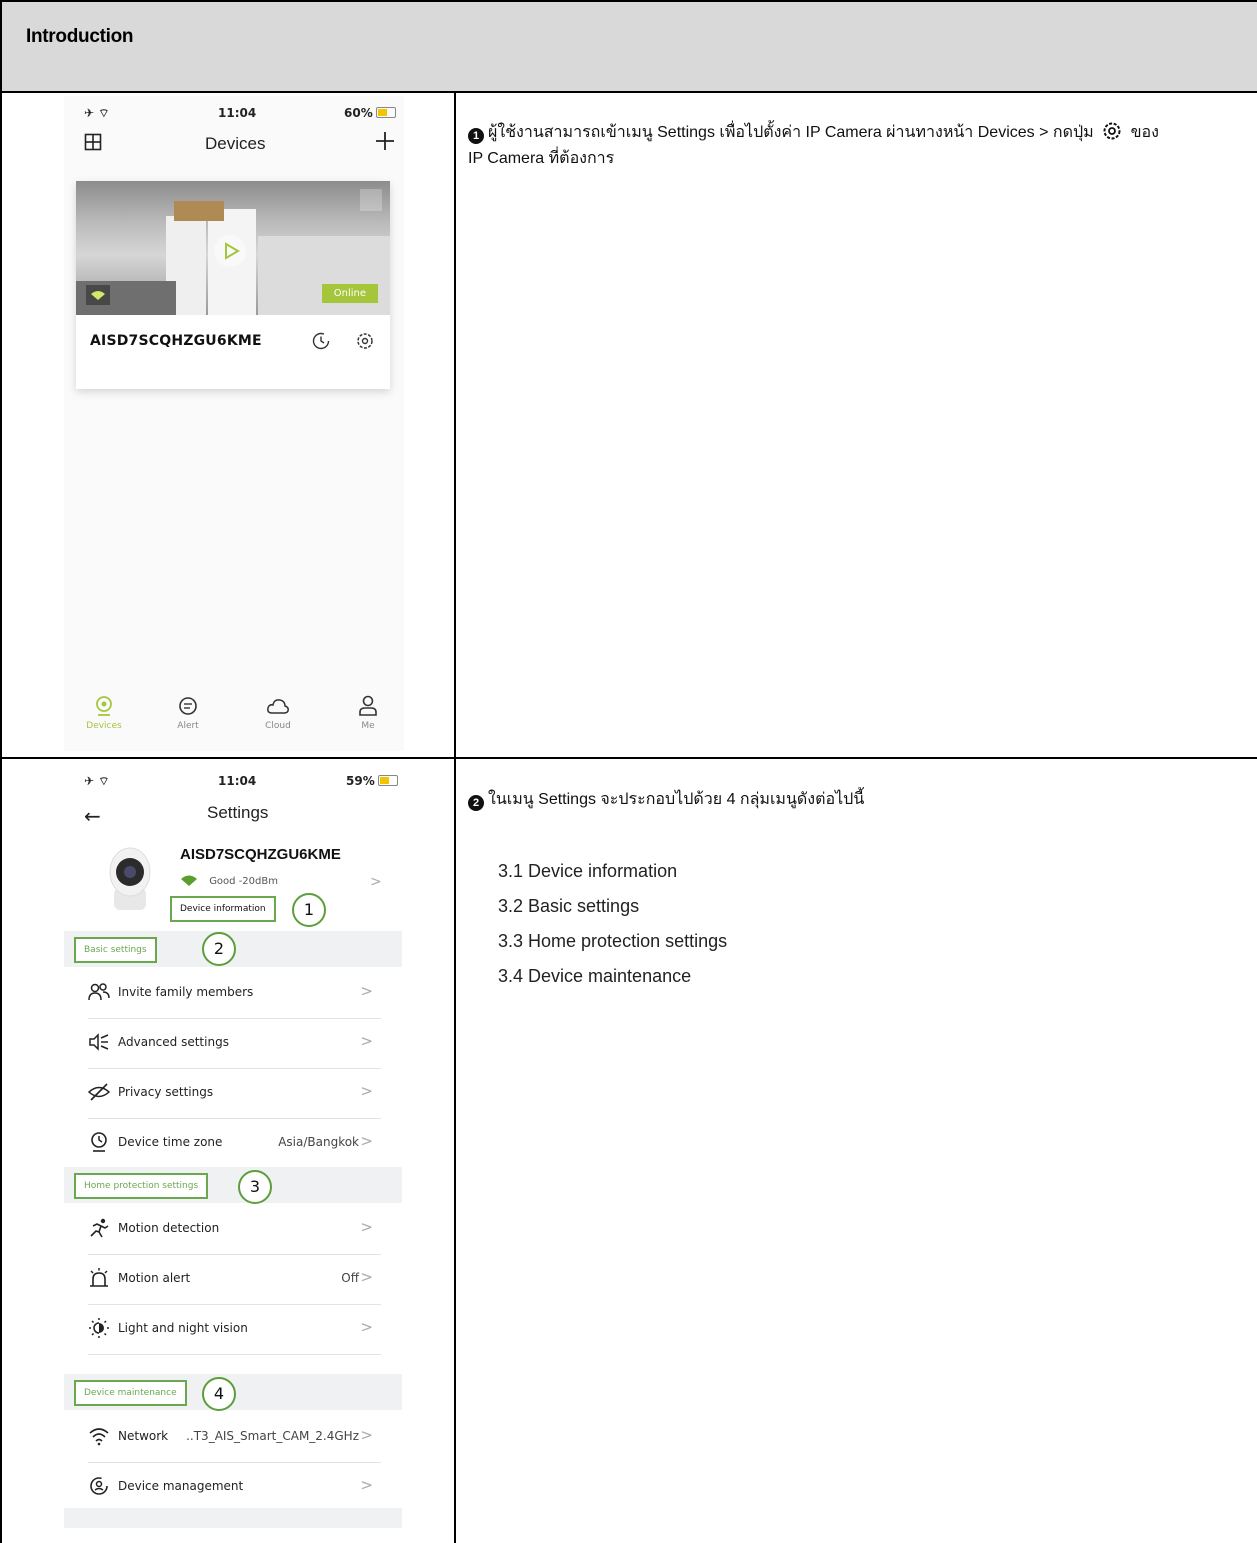 This screenshot has height=1543, width=1257. I want to click on back-arrow-icon: ←, so click(92, 816).